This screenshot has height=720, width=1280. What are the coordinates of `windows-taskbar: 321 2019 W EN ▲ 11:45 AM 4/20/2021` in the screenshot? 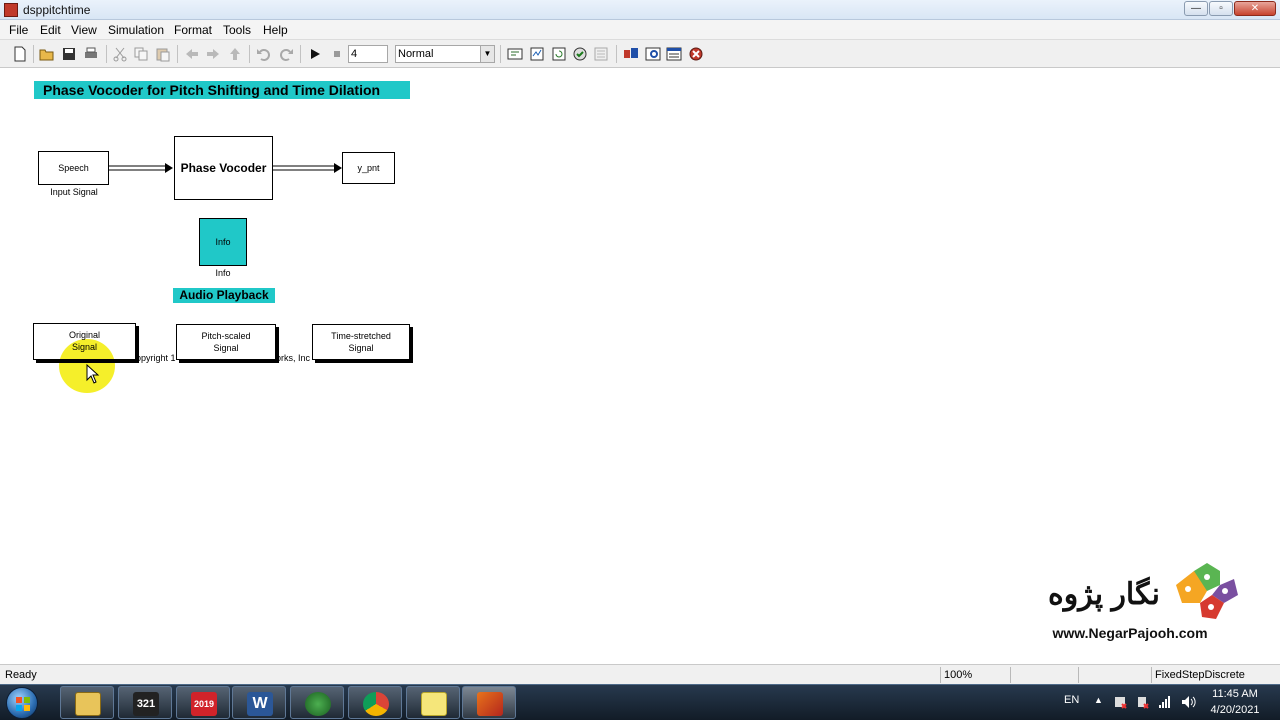 It's located at (640, 702).